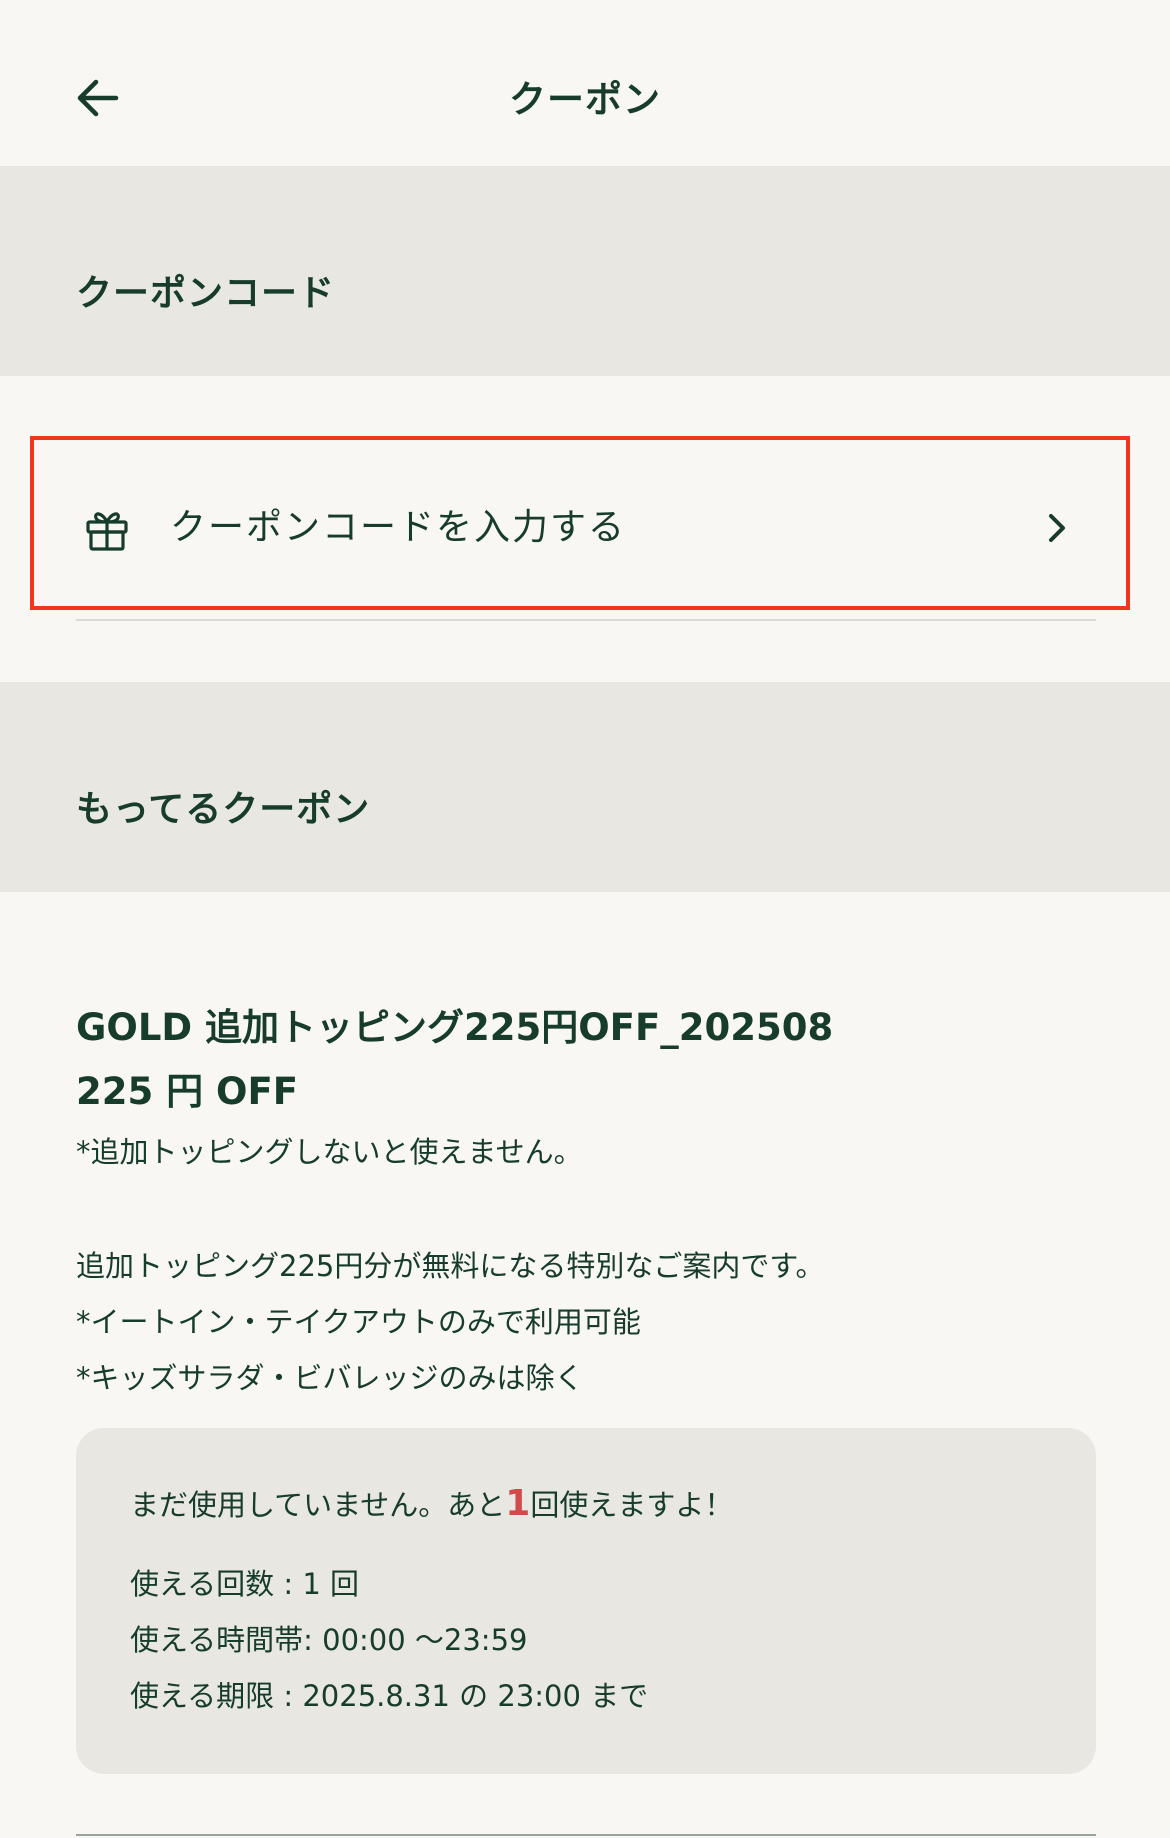 The width and height of the screenshot is (1170, 1838). What do you see at coordinates (329, 1152) in the screenshot?
I see `coupon-note: *追加トッピングしないと使えません。` at bounding box center [329, 1152].